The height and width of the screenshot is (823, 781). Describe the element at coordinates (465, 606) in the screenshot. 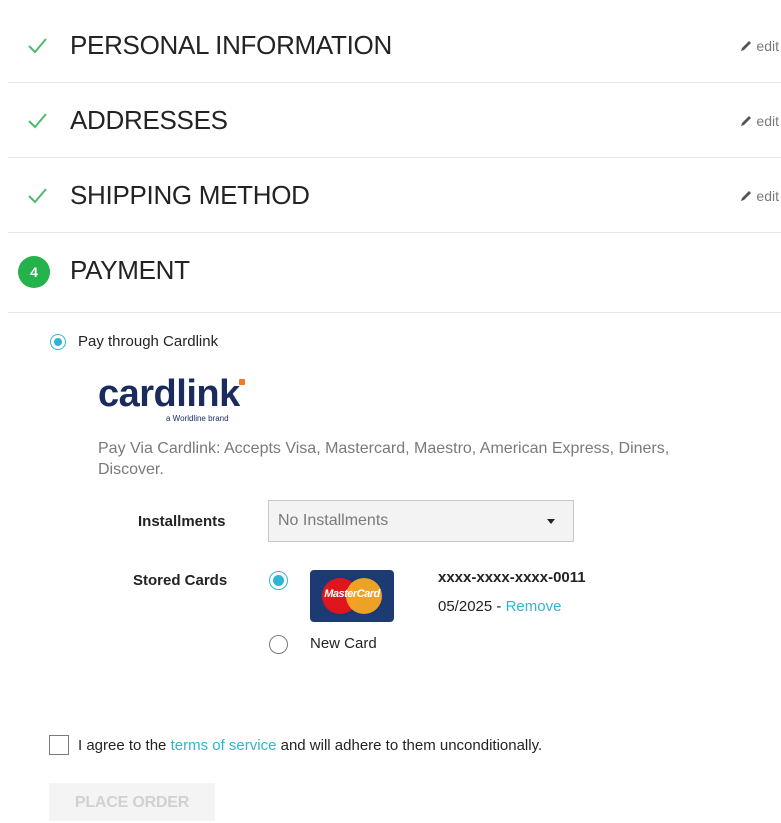

I see `stored-card-expiry: 05/2025` at that location.